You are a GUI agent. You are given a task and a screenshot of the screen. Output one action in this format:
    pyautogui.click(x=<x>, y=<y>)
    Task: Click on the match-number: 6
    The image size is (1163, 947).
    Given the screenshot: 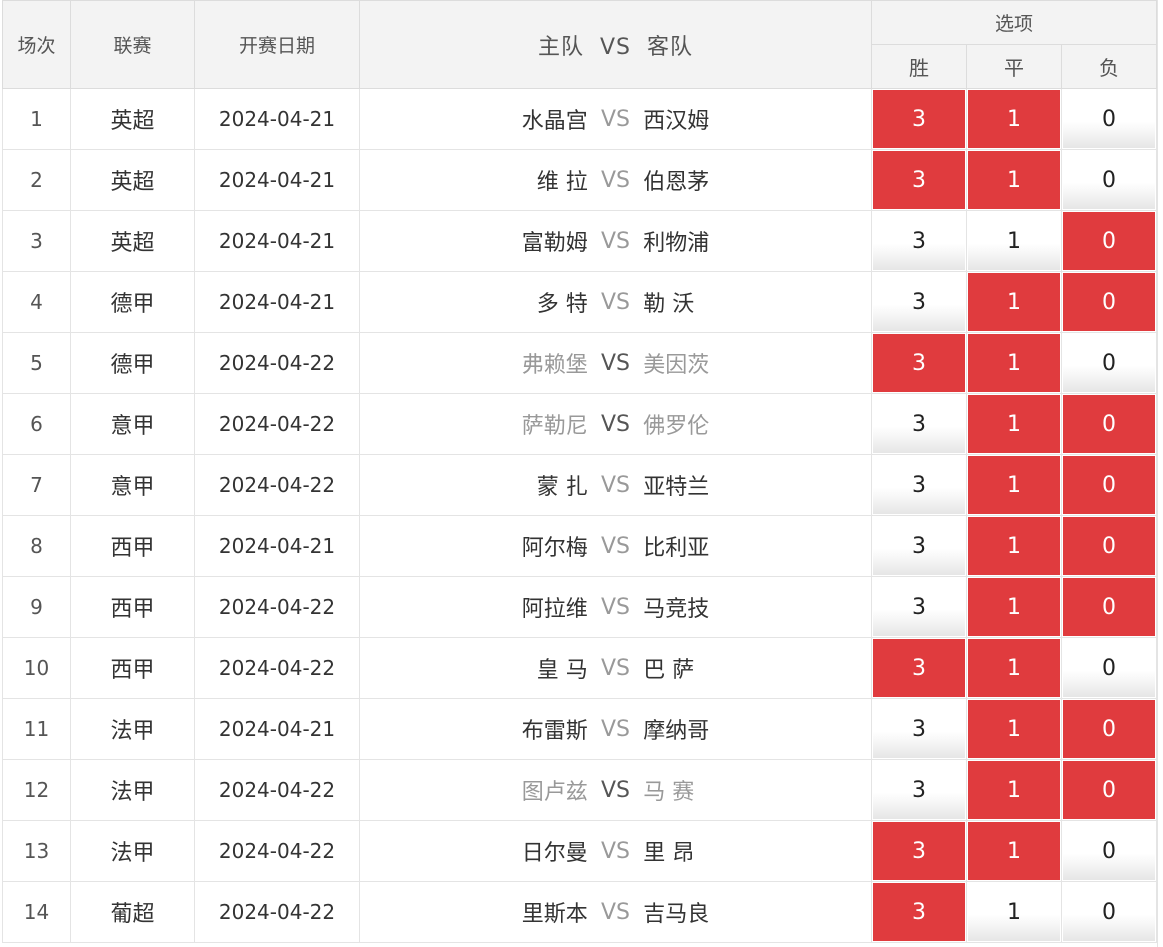 What is the action you would take?
    pyautogui.click(x=36, y=424)
    